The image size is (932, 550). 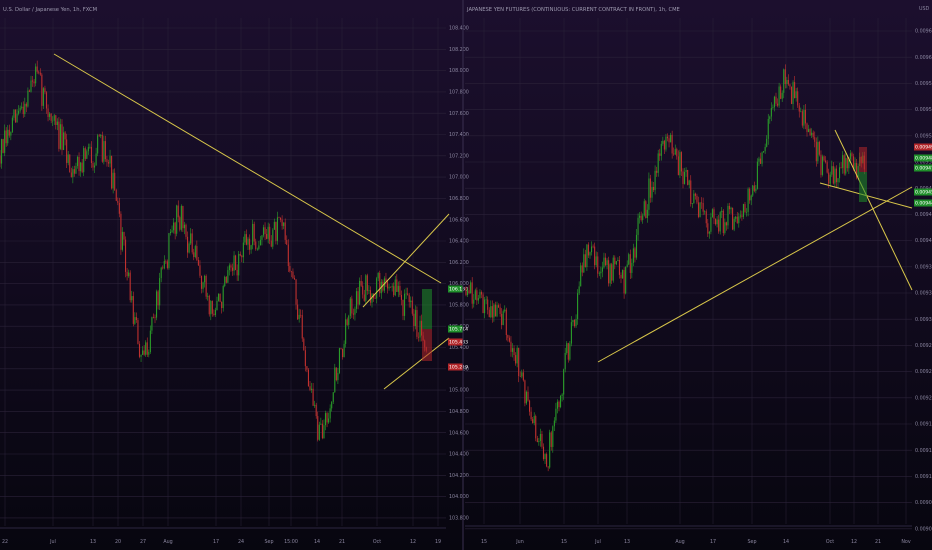 I want to click on x-tick-label: Oct, so click(x=377, y=542).